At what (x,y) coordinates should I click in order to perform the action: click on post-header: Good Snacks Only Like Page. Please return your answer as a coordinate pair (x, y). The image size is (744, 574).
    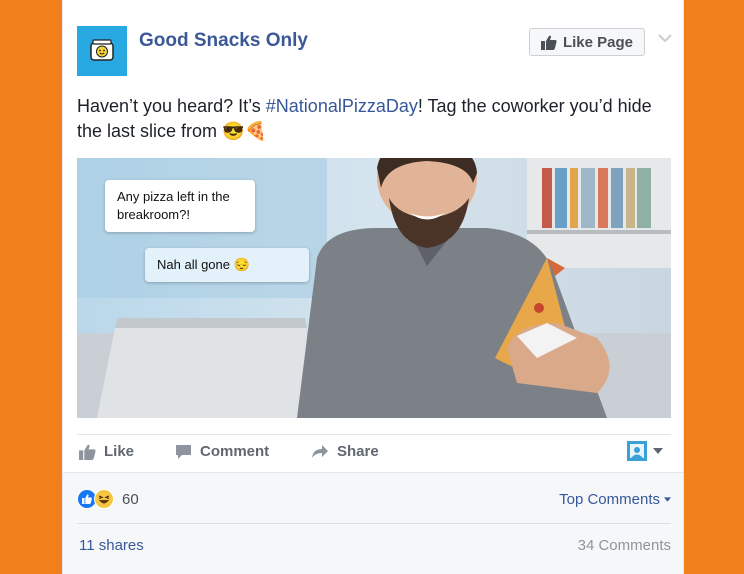
    Looking at the image, I should click on (374, 52).